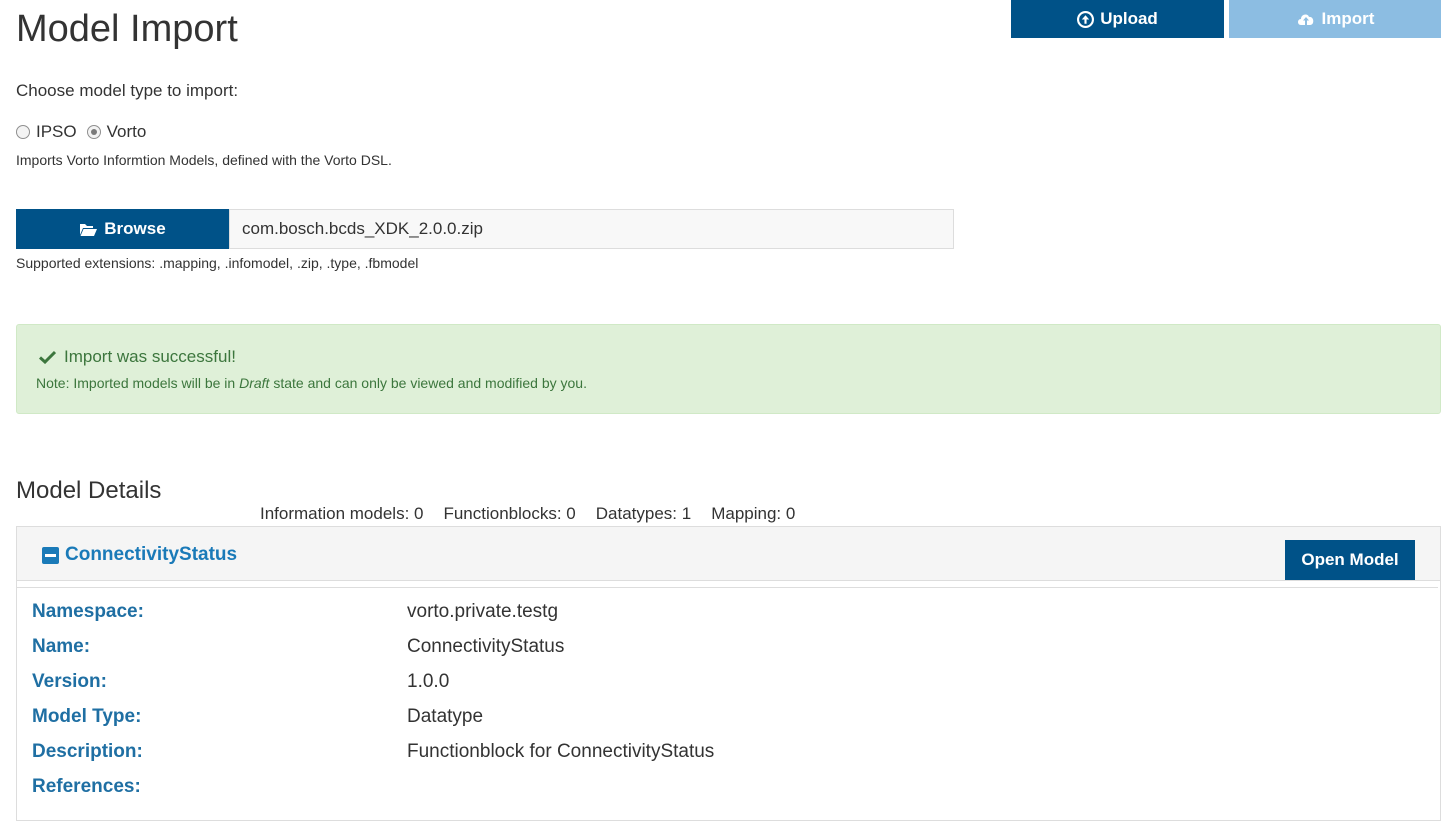  What do you see at coordinates (342, 513) in the screenshot?
I see `count-information-models: Information models: 0` at bounding box center [342, 513].